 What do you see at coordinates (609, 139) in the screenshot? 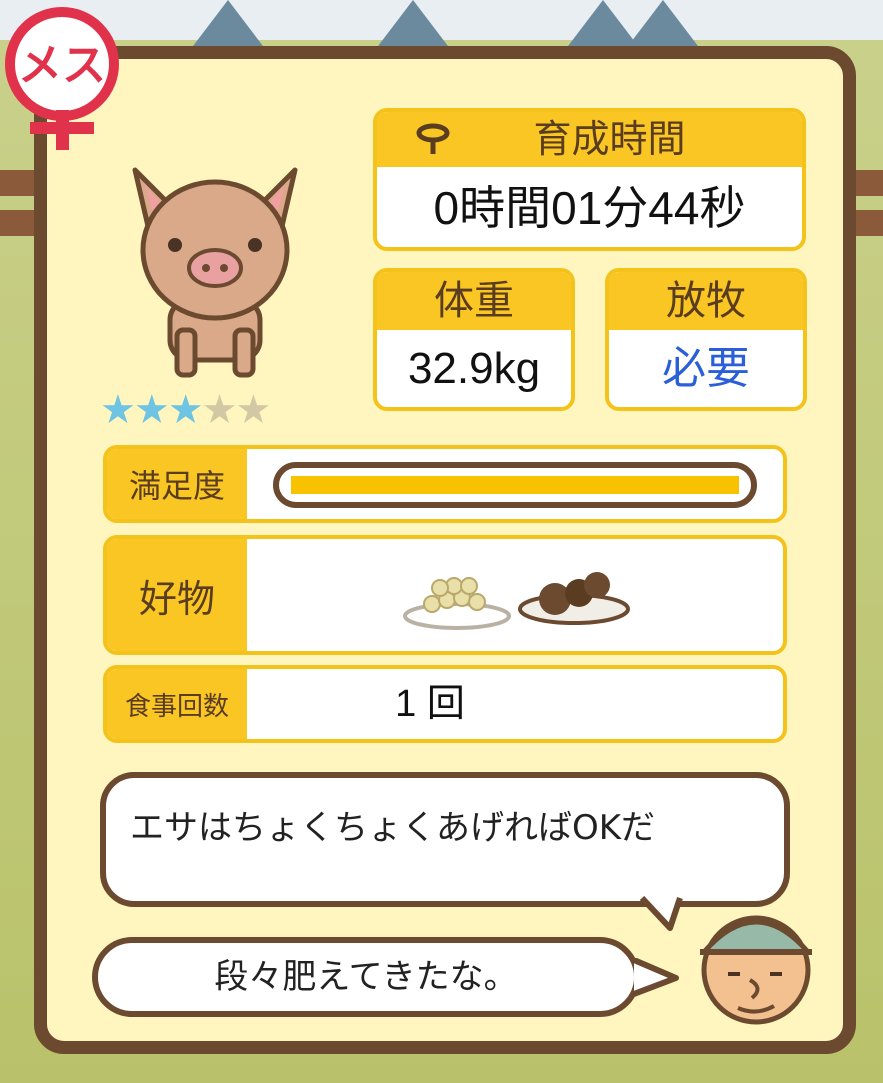
I see `raising-time-label: 育成時間` at bounding box center [609, 139].